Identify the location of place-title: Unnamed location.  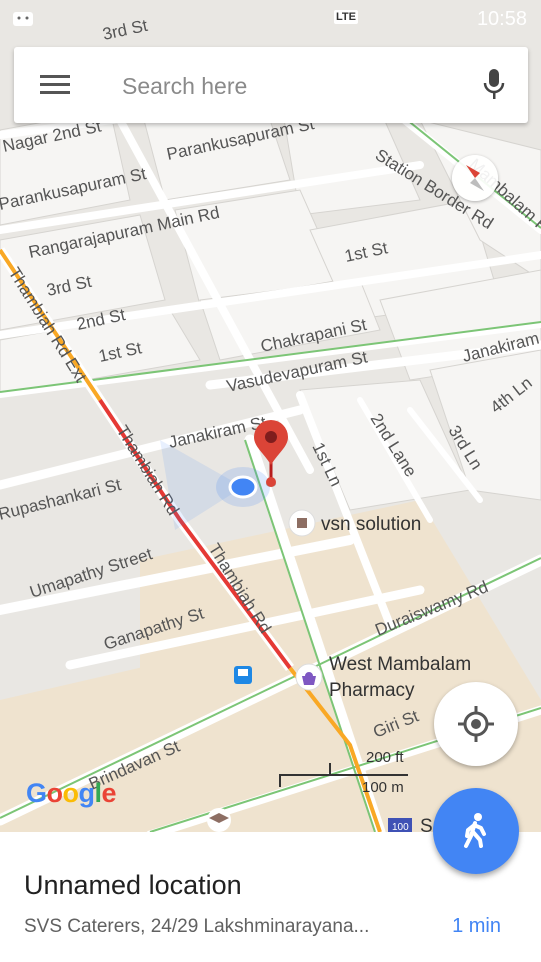
(133, 885).